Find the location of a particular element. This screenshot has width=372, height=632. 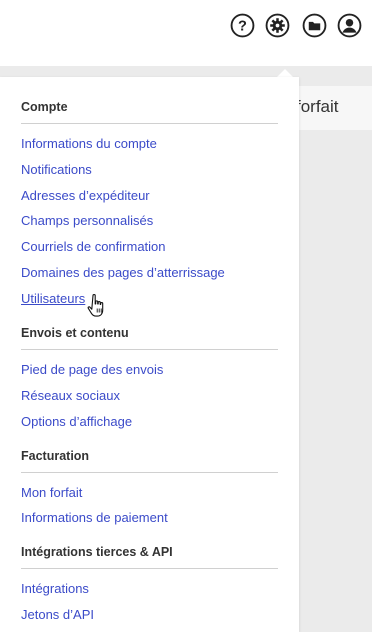

menu-item-adresses-expediteur: Adresses d’expéditeur is located at coordinates (85, 195).